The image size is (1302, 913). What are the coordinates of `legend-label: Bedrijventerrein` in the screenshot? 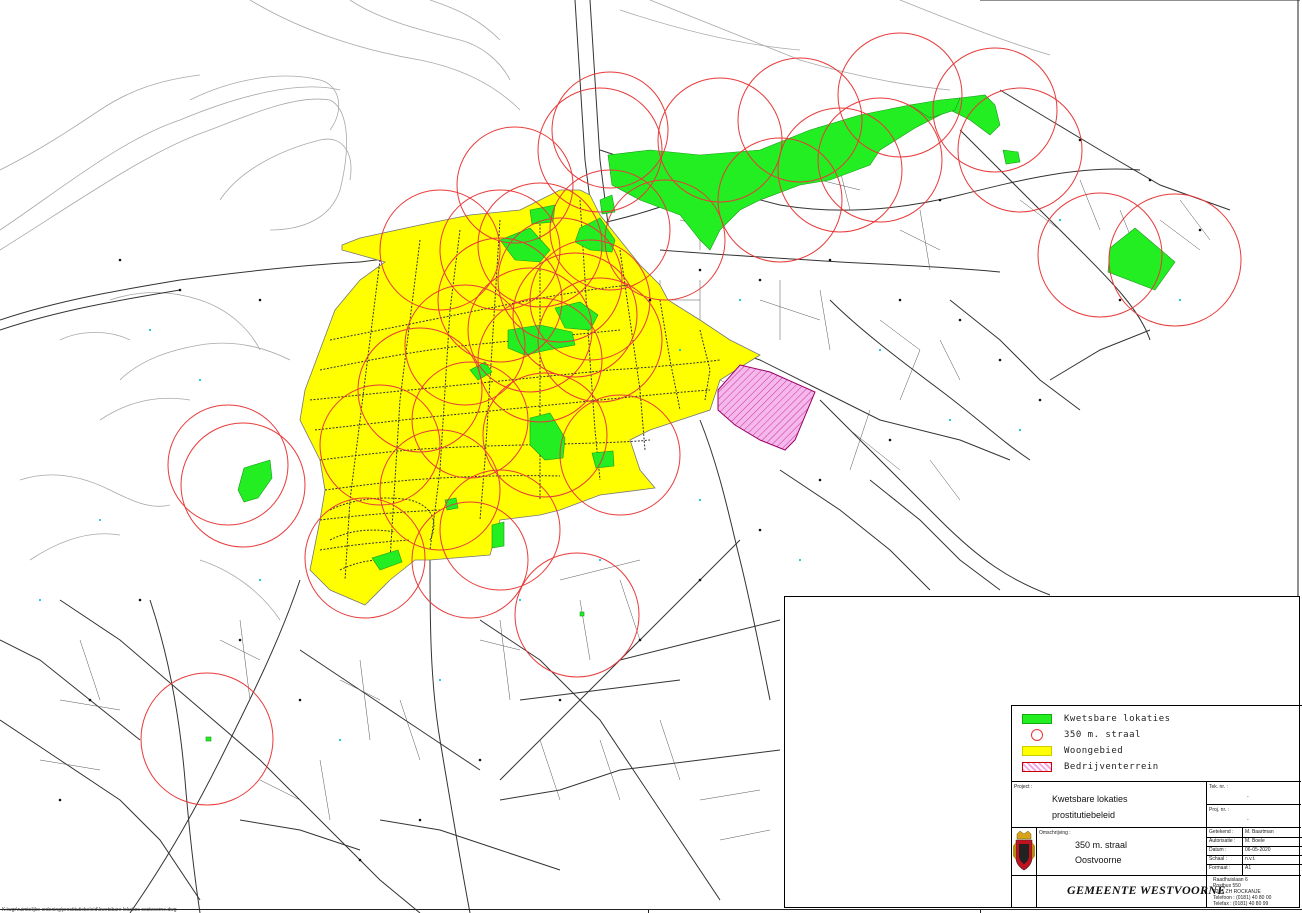 It's located at (1111, 767).